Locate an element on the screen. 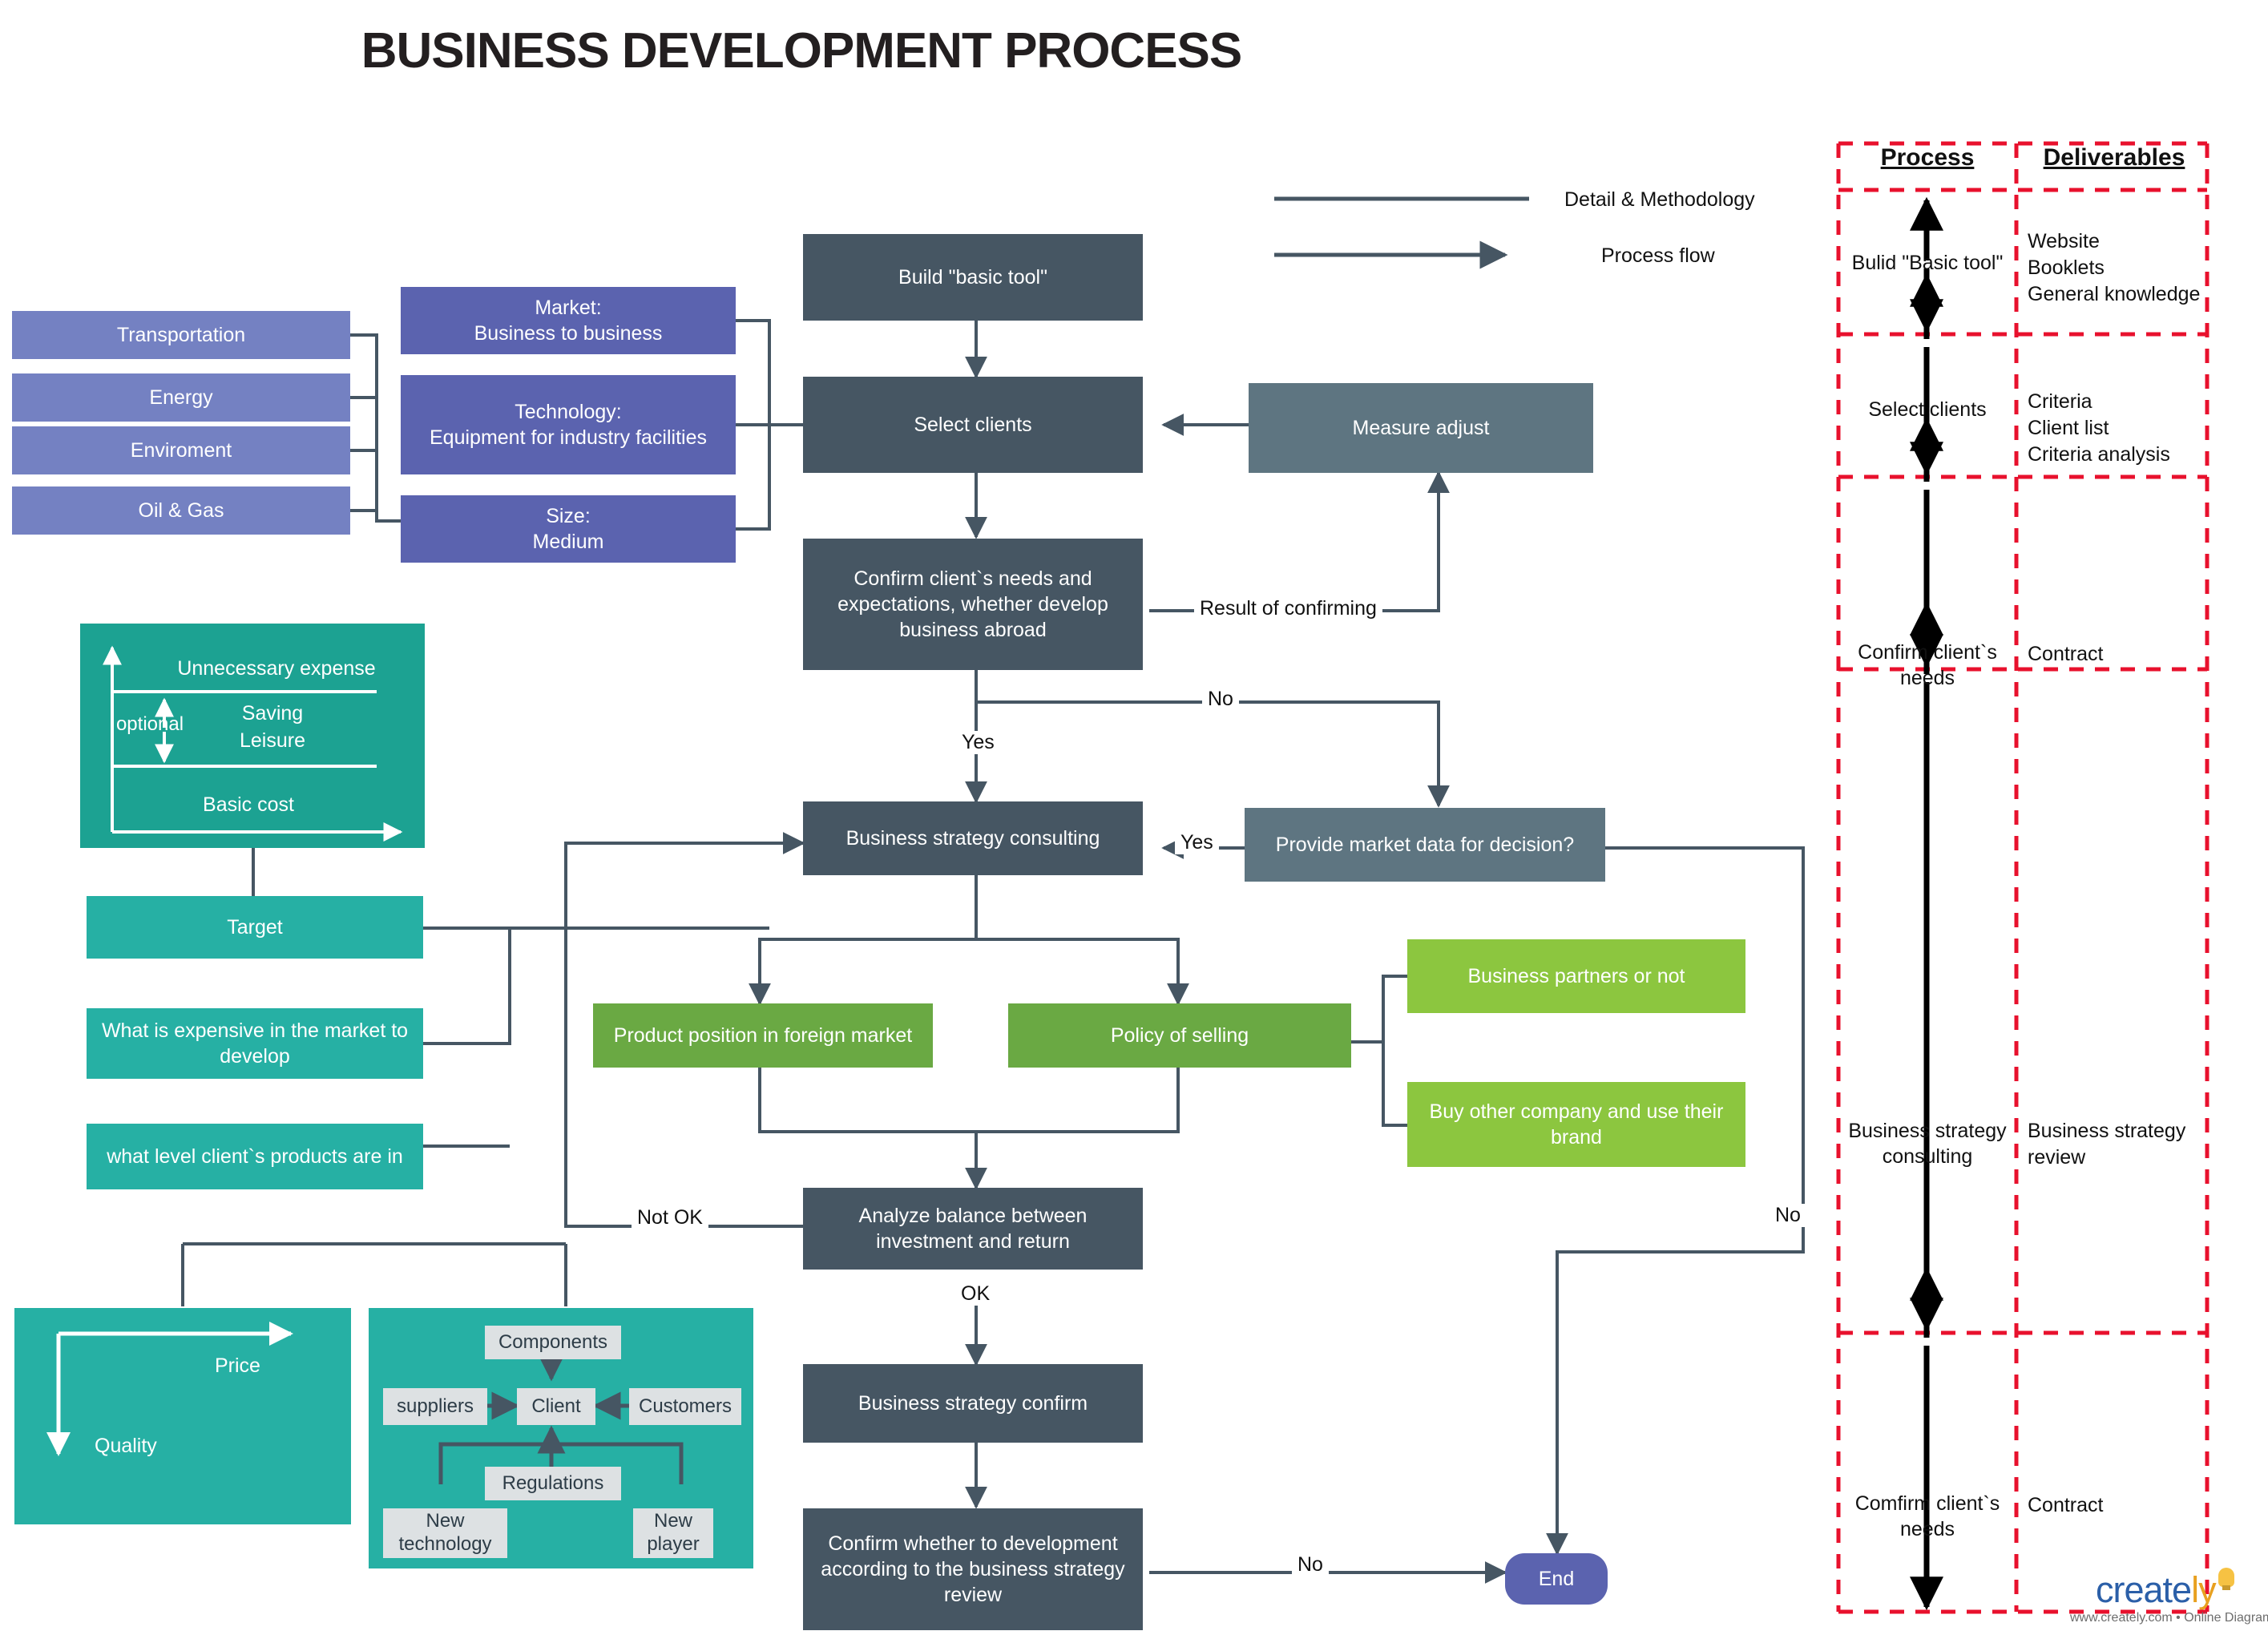 This screenshot has height=1635, width=2268. edge-label-no-1: No is located at coordinates (1220, 700).